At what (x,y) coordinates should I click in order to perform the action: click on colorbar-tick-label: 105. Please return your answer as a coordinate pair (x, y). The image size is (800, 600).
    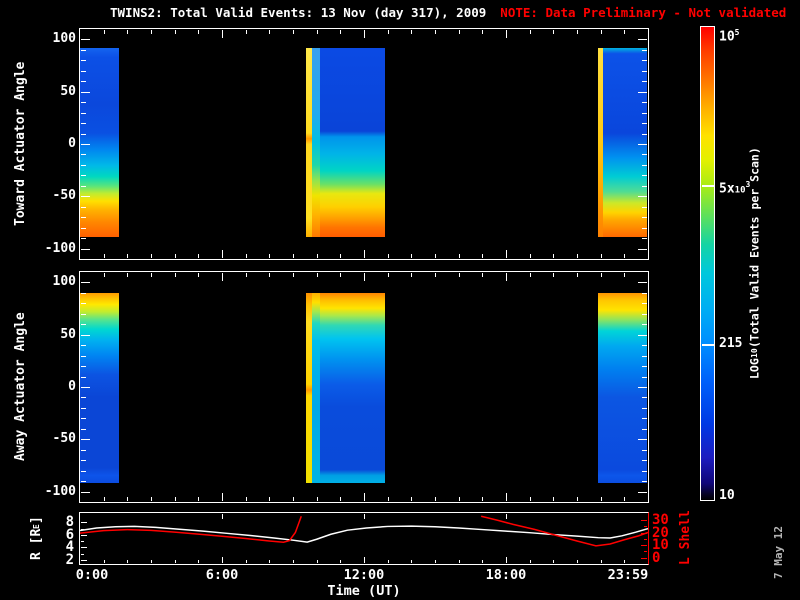
    Looking at the image, I should click on (729, 35).